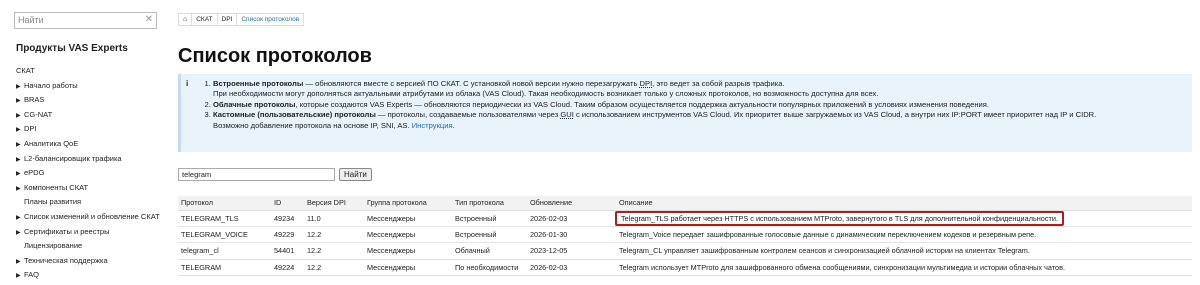 The image size is (1200, 285). What do you see at coordinates (718, 83) in the screenshot?
I see `info-text: , это ведет за собой разрыв трафика.` at bounding box center [718, 83].